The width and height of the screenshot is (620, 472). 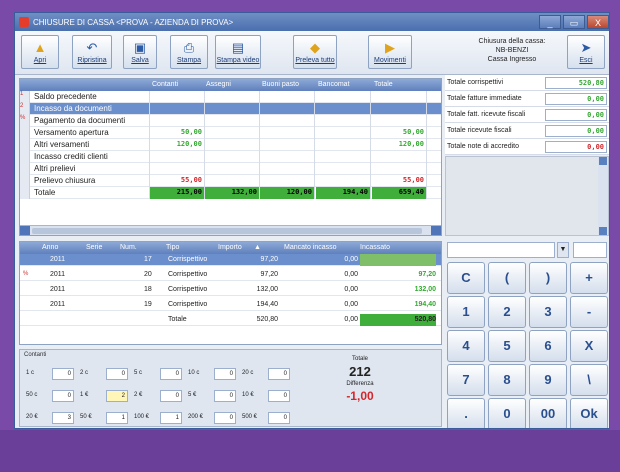 I want to click on dropdown-arrow-icon: ▼, so click(x=563, y=250).